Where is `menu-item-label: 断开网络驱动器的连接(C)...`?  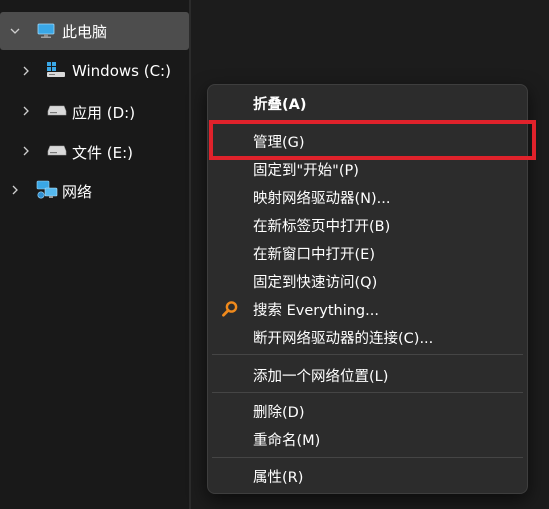
menu-item-label: 断开网络驱动器的连接(C)... is located at coordinates (343, 338).